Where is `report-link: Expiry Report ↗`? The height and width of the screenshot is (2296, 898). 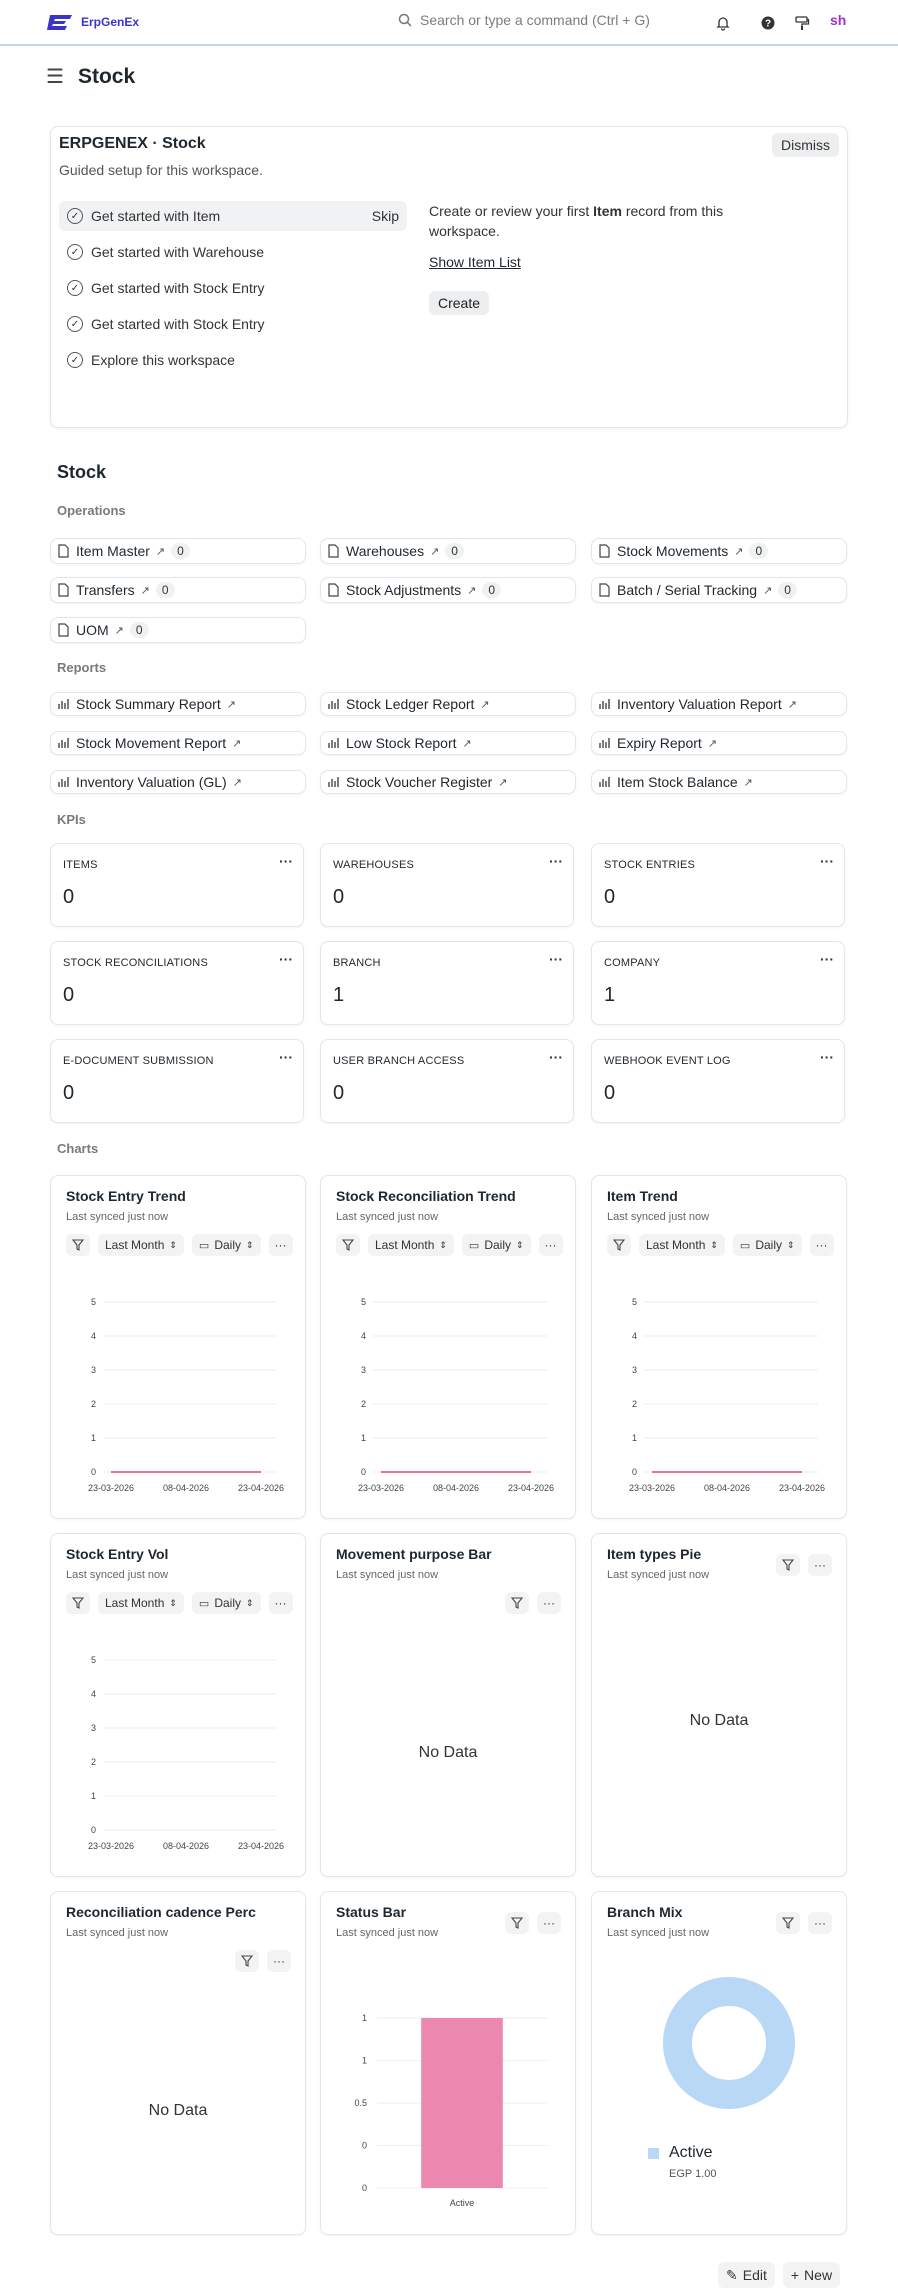 report-link: Expiry Report ↗ is located at coordinates (719, 743).